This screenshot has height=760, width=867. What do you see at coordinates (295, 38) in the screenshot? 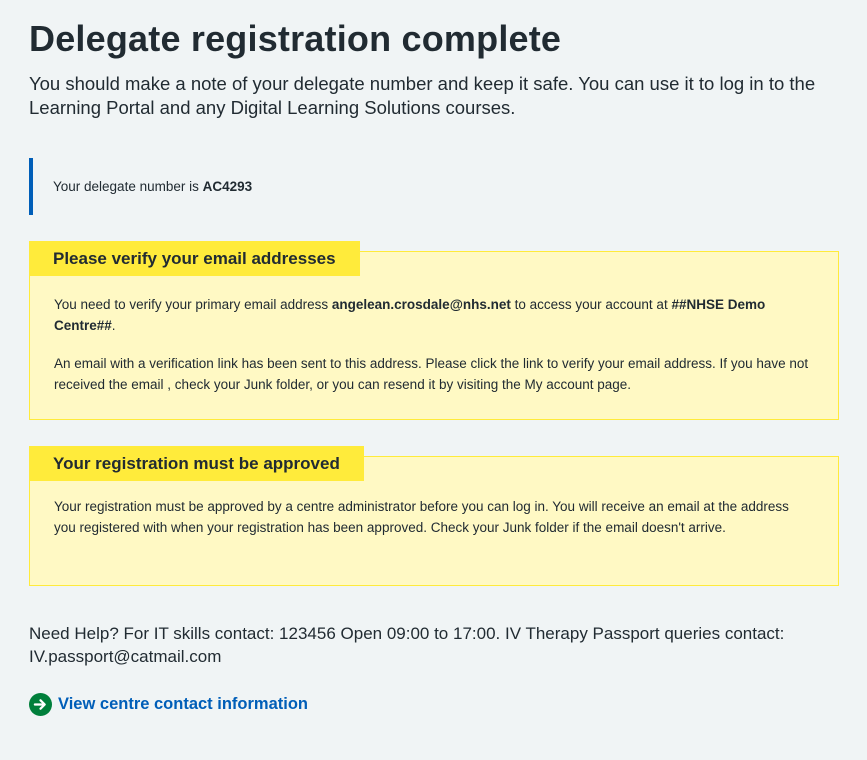
I see `page-title: Delegate registration complete` at bounding box center [295, 38].